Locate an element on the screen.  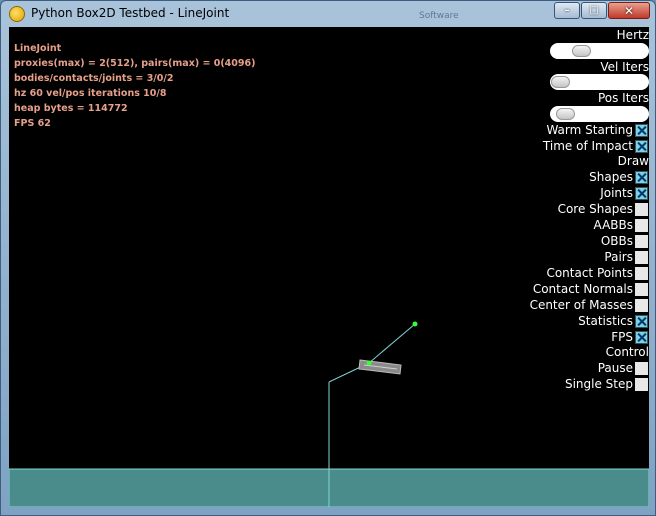
checkbox-single-step: Single Step is located at coordinates (607, 384).